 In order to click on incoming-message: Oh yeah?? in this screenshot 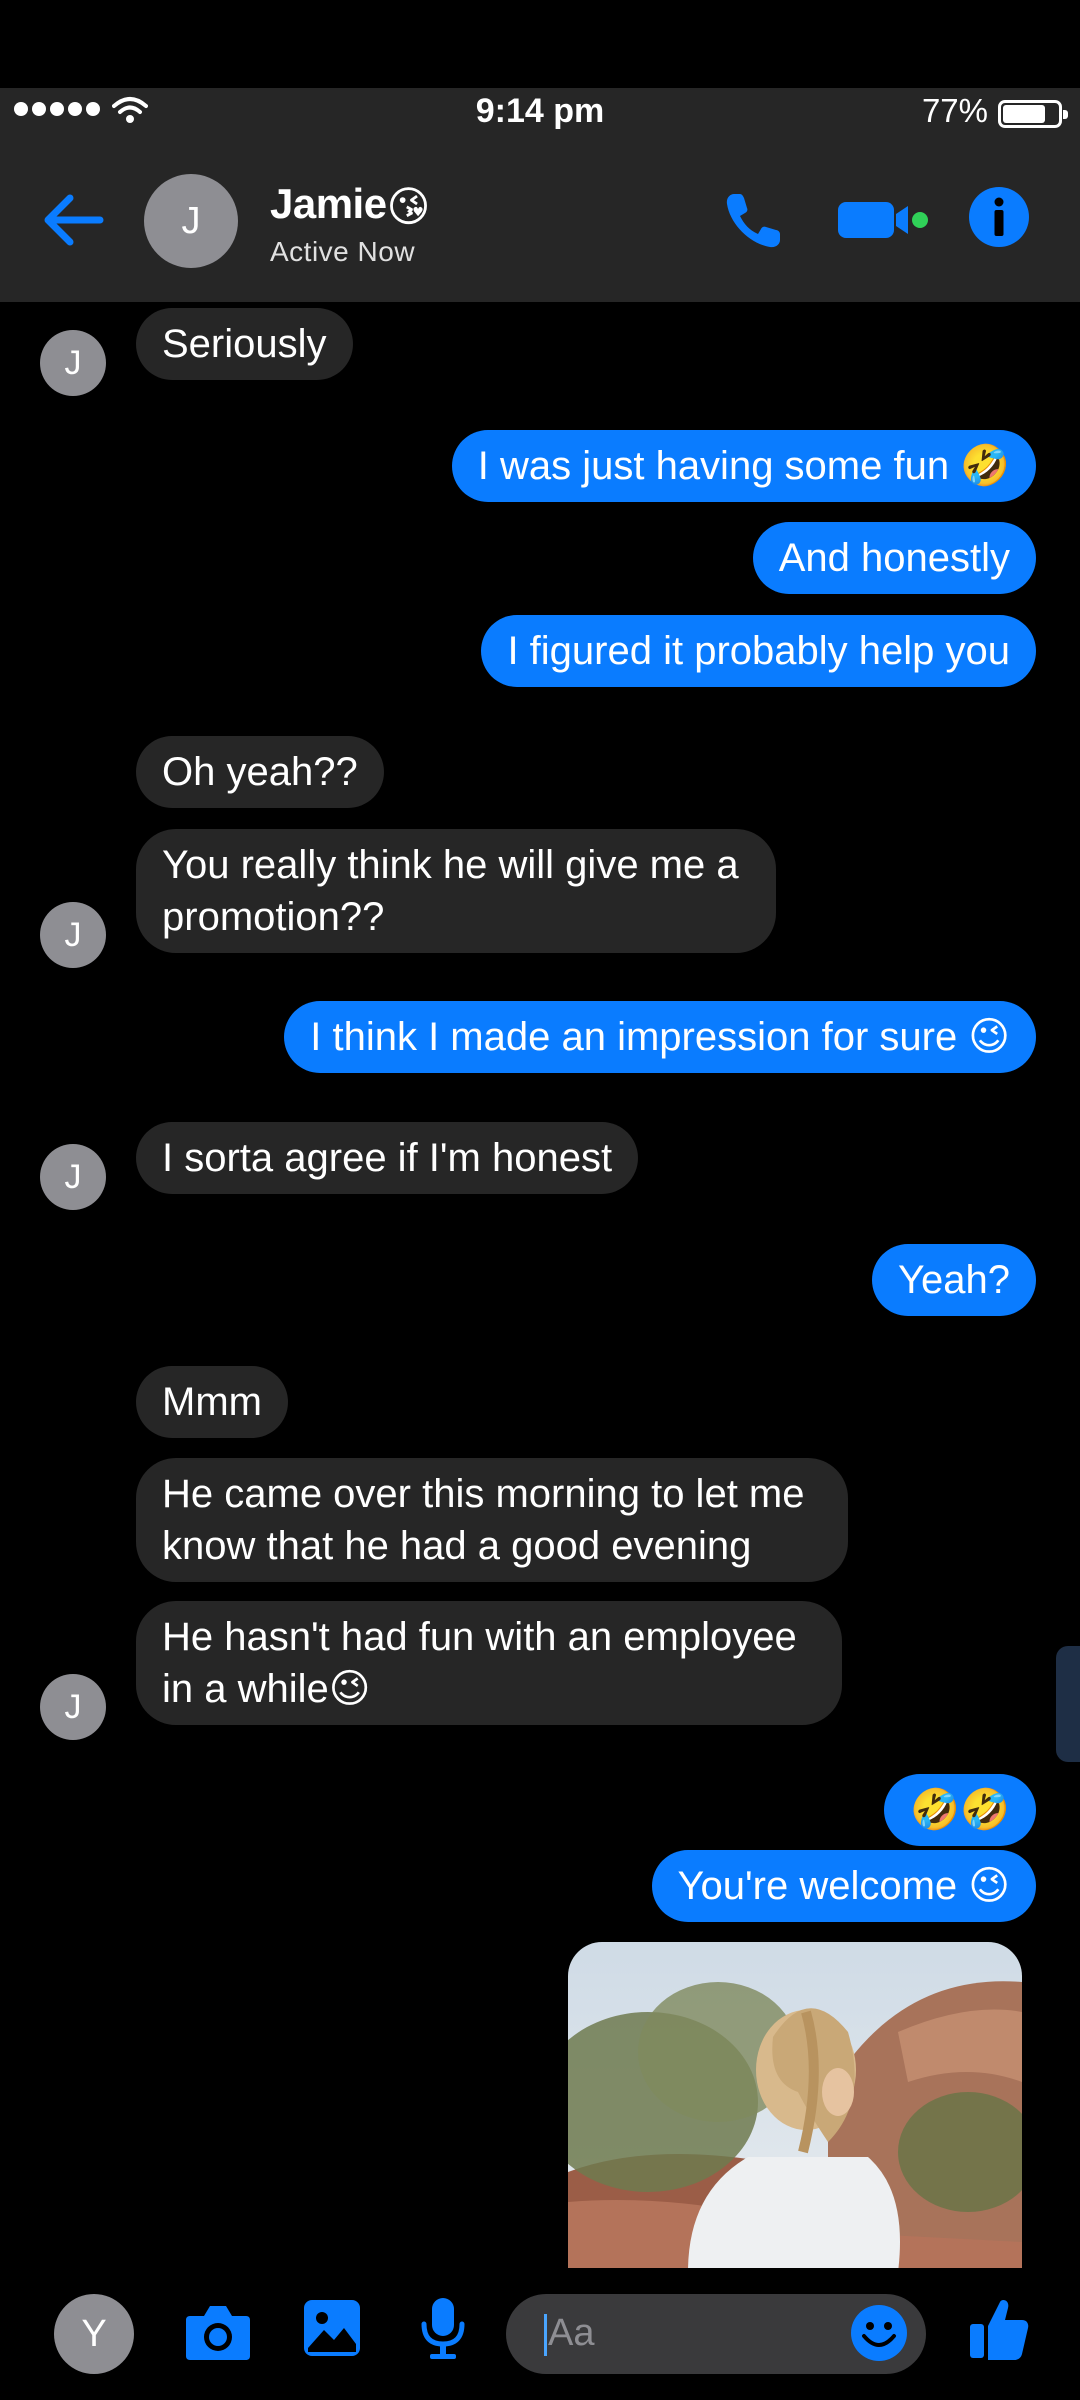, I will do `click(260, 772)`.